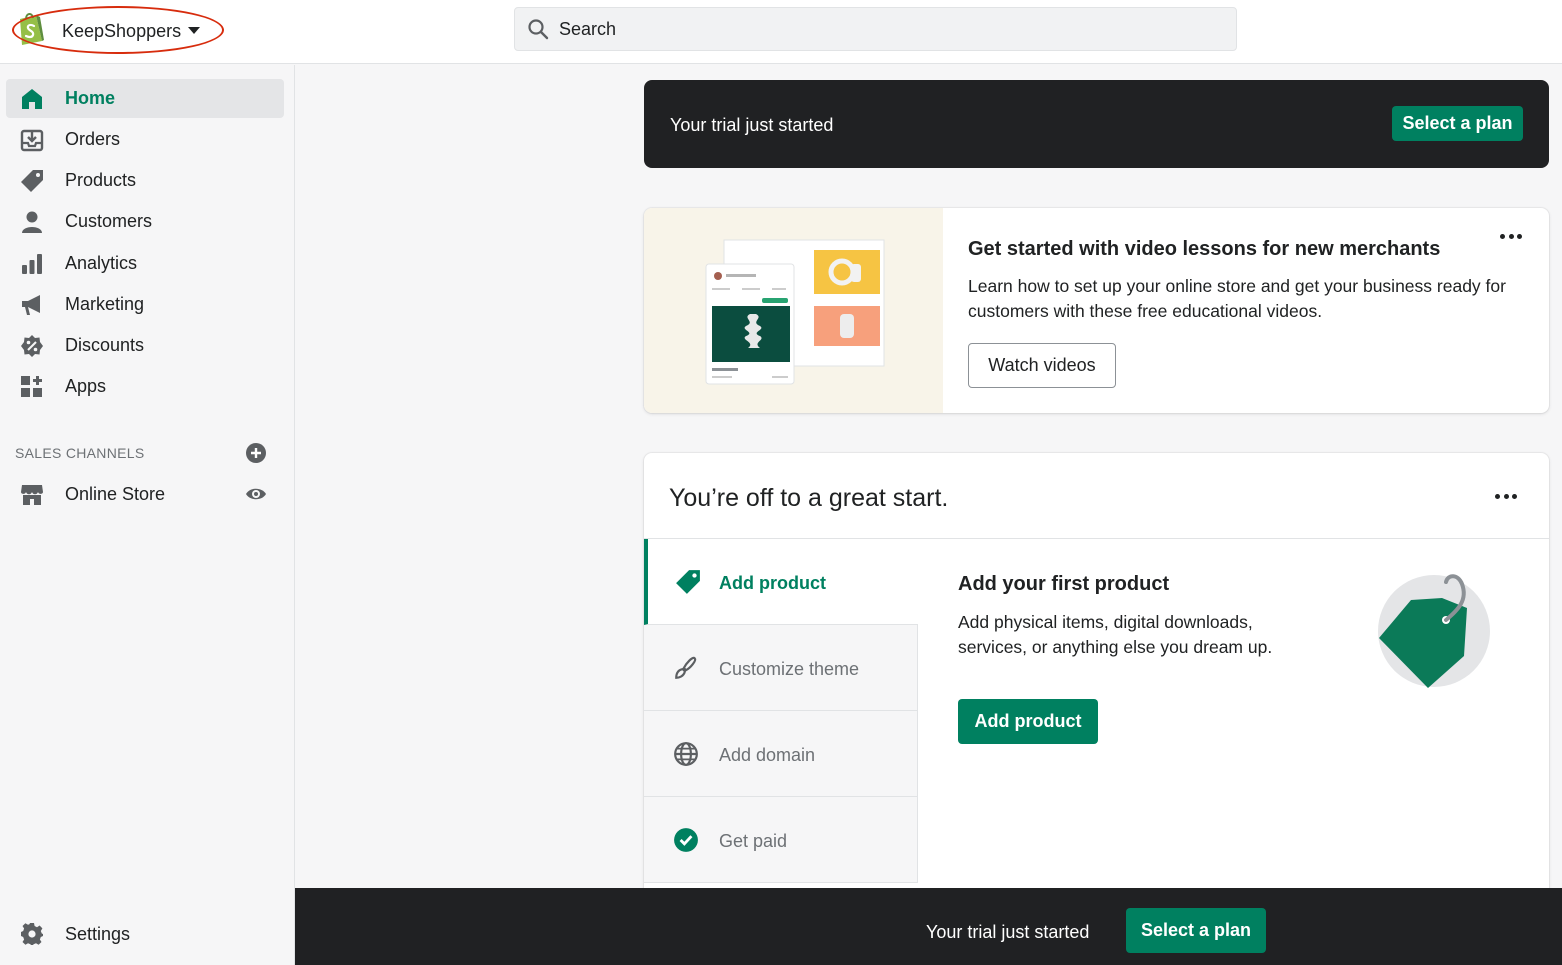 Image resolution: width=1562 pixels, height=965 pixels. Describe the element at coordinates (32, 264) in the screenshot. I see `bar-chart-icon` at that location.